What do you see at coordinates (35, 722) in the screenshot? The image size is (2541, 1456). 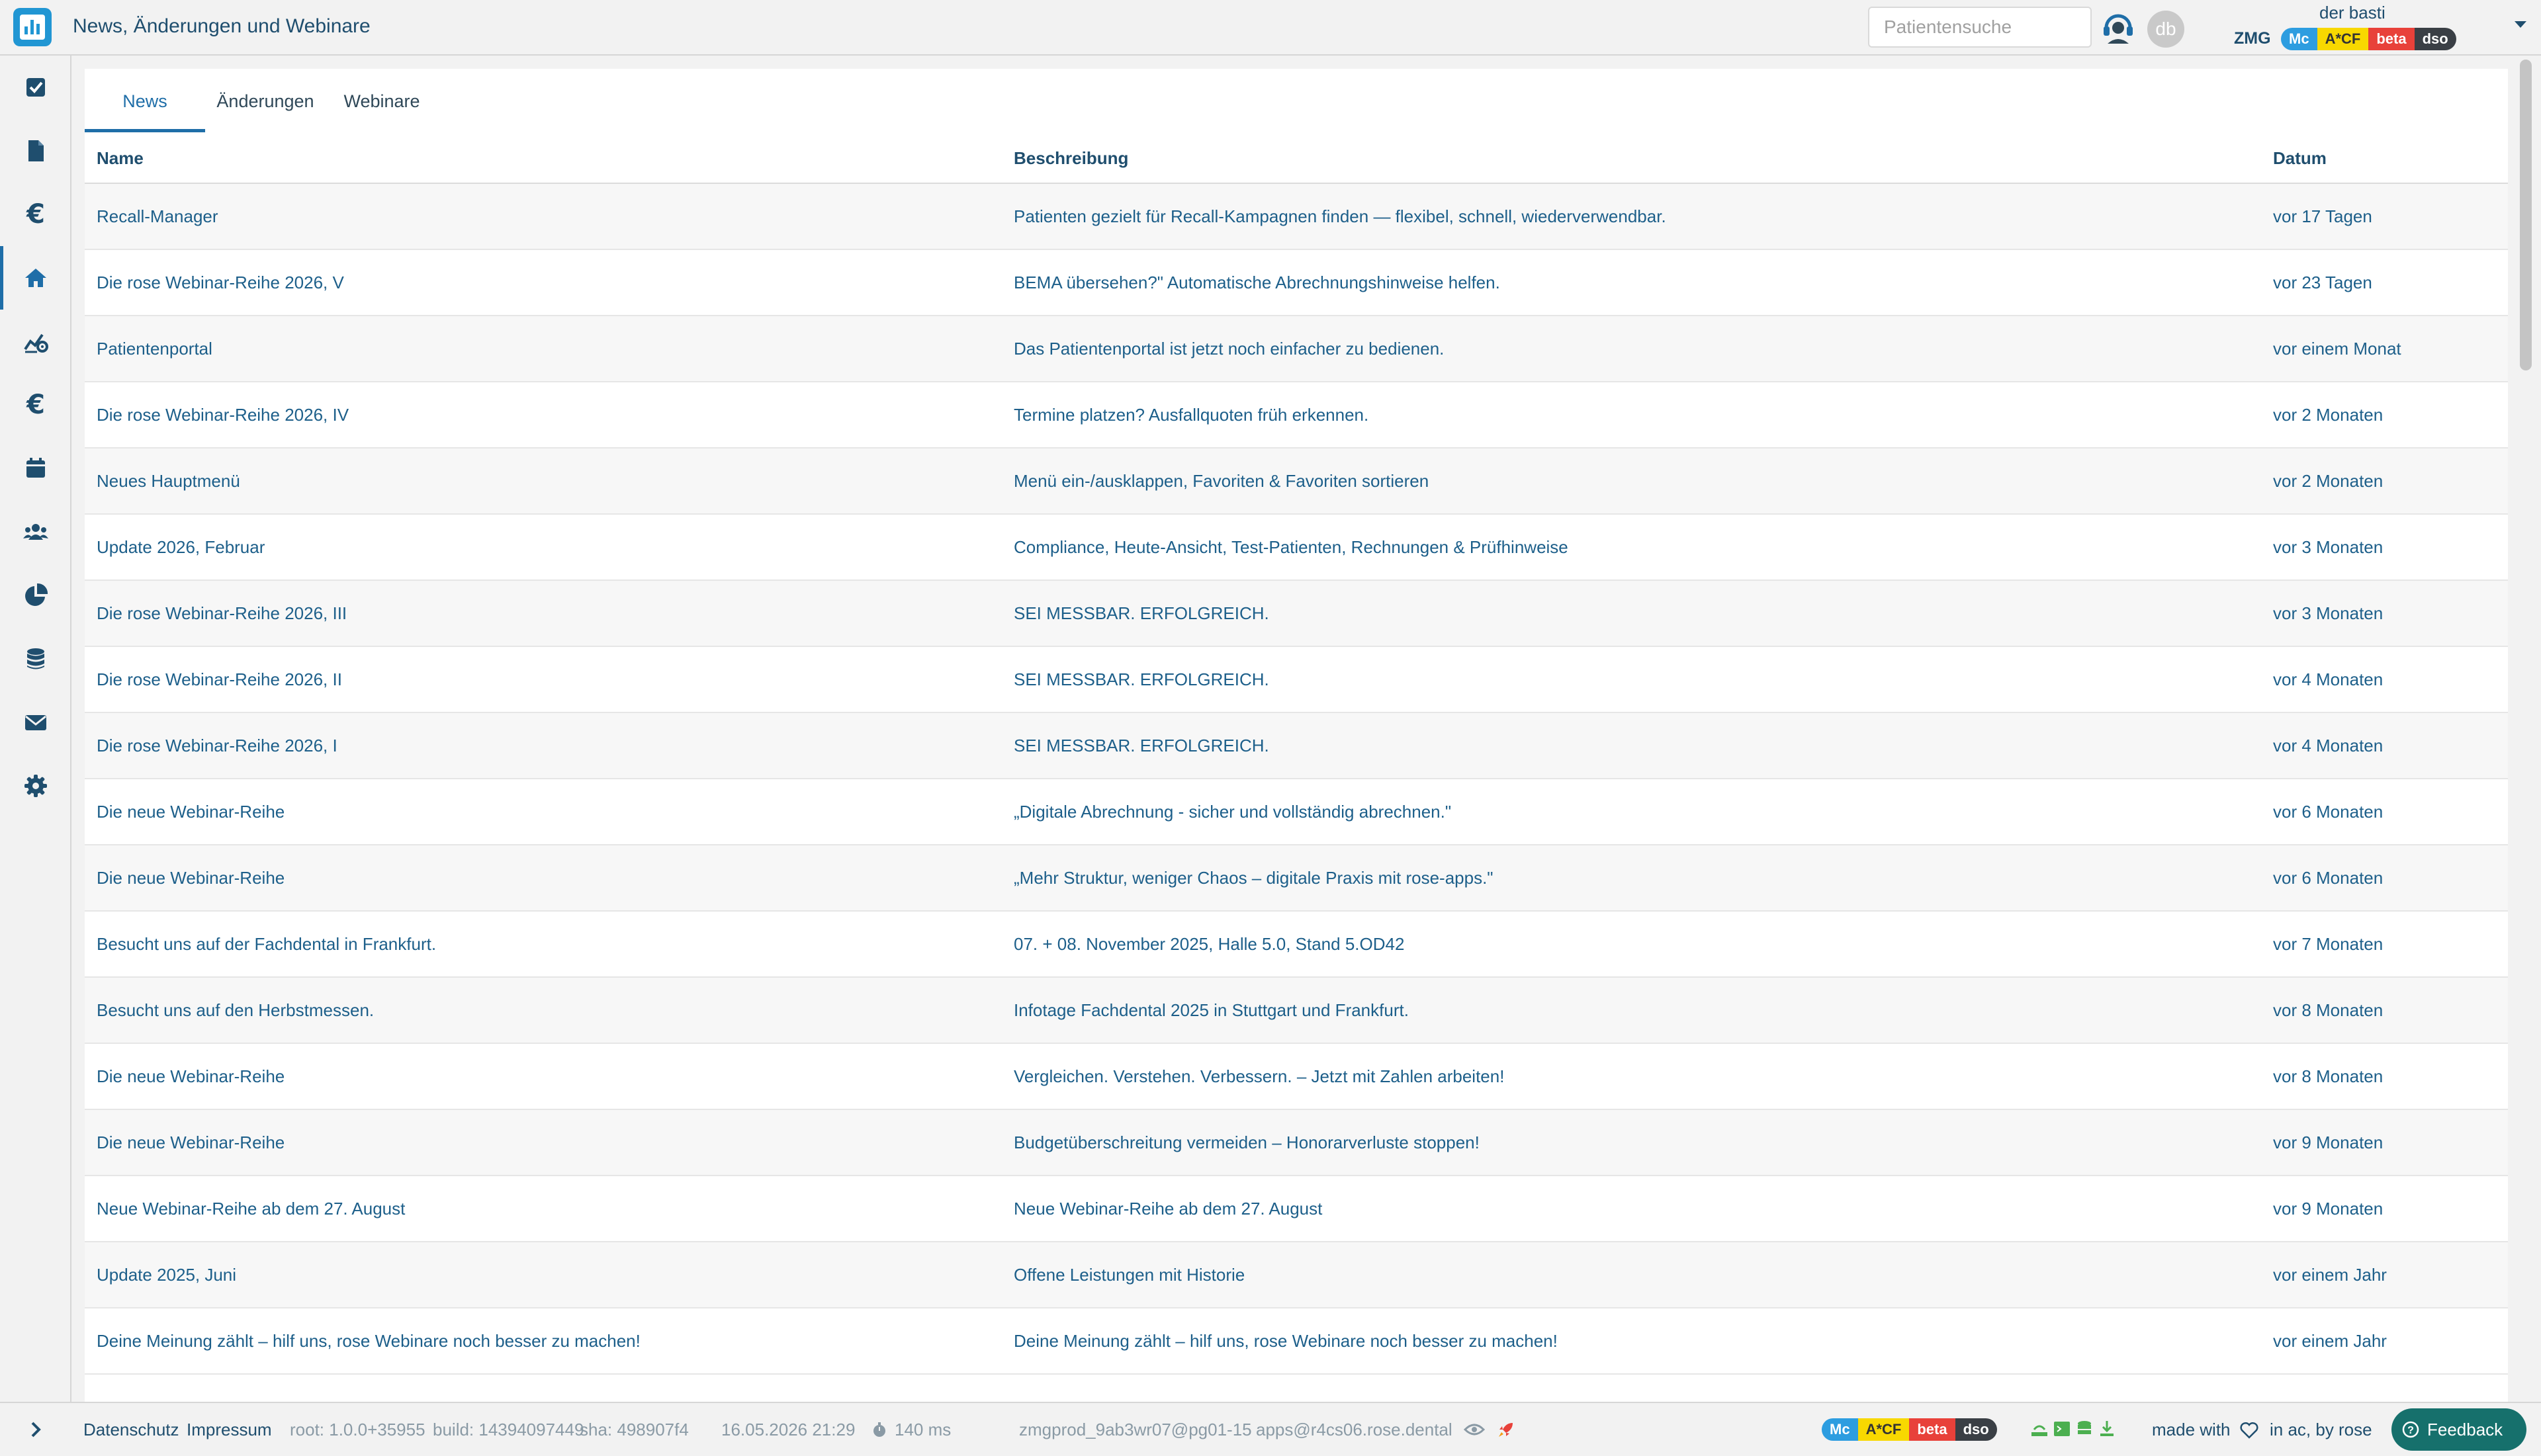 I see `sidebar-item-messages` at bounding box center [35, 722].